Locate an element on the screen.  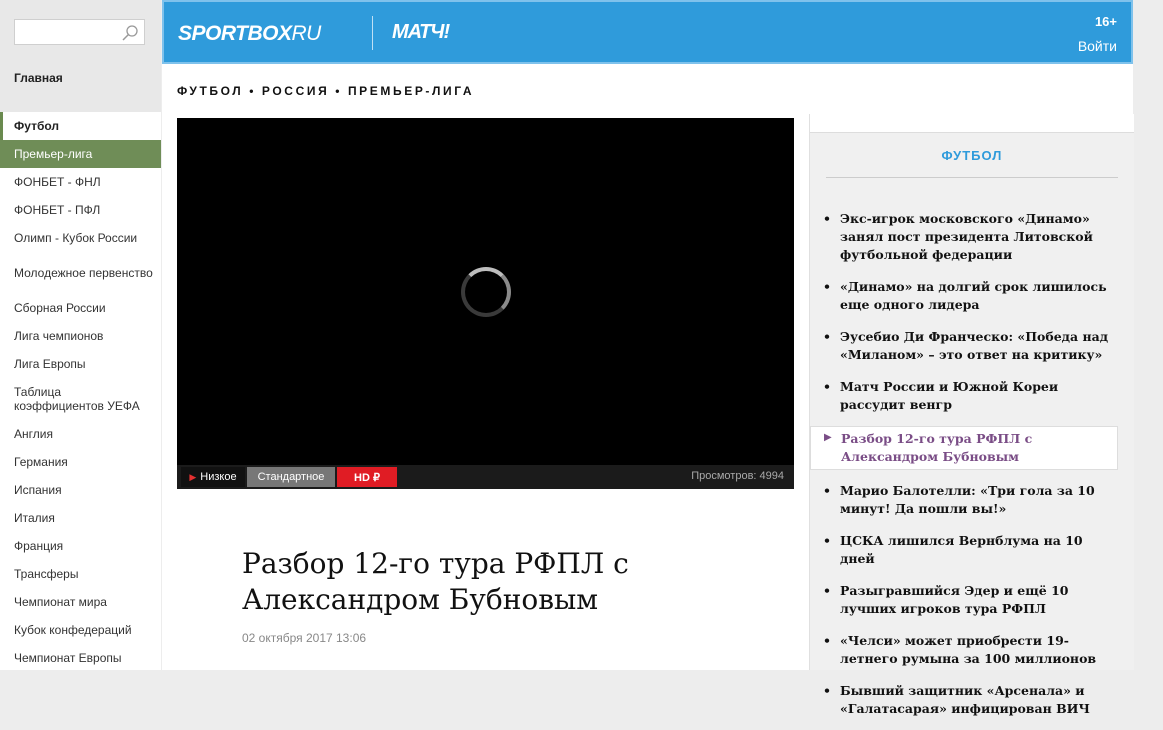
play-icon: ▶ is located at coordinates (193, 476).